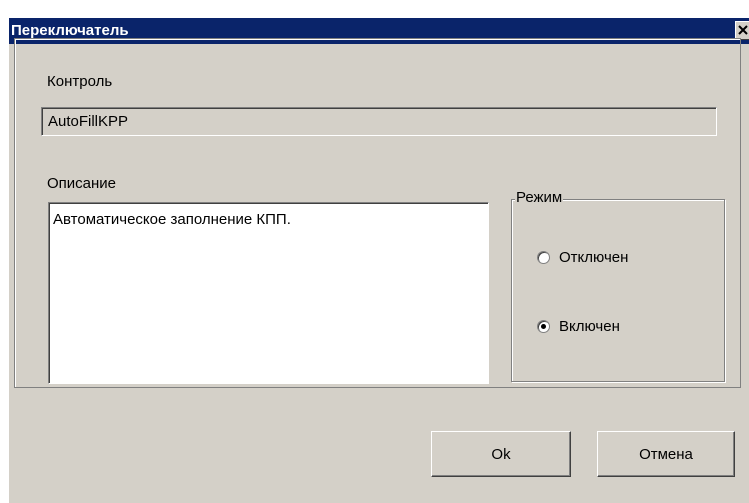 This screenshot has width=749, height=503. Describe the element at coordinates (666, 454) in the screenshot. I see `cancel-button: Отмена` at that location.